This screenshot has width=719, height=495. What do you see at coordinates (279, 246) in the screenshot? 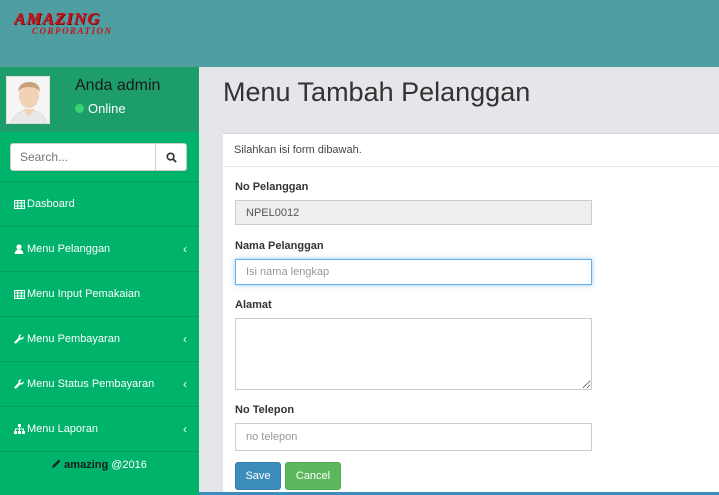
I see `nama-pelanggan-label: Nama Pelanggan` at bounding box center [279, 246].